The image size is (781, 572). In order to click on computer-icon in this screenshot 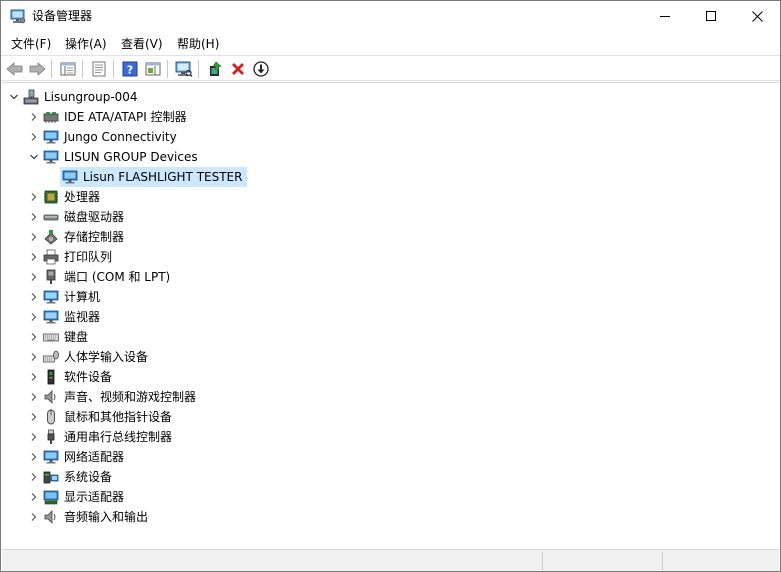, I will do `click(51, 297)`.